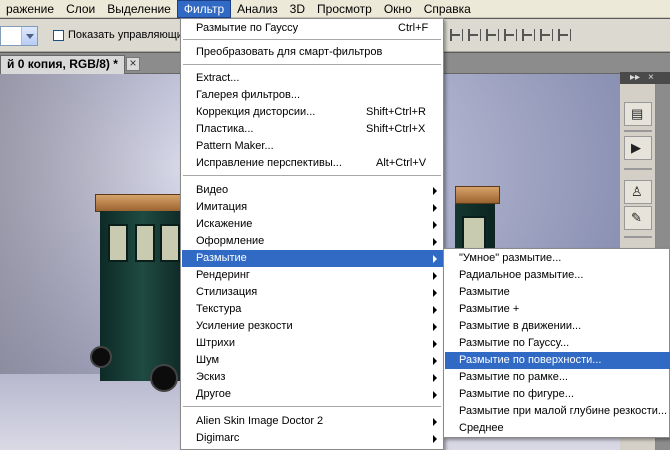  Describe the element at coordinates (313, 241) in the screenshot. I see `menu-item-brush-strokes: Оформление` at that location.